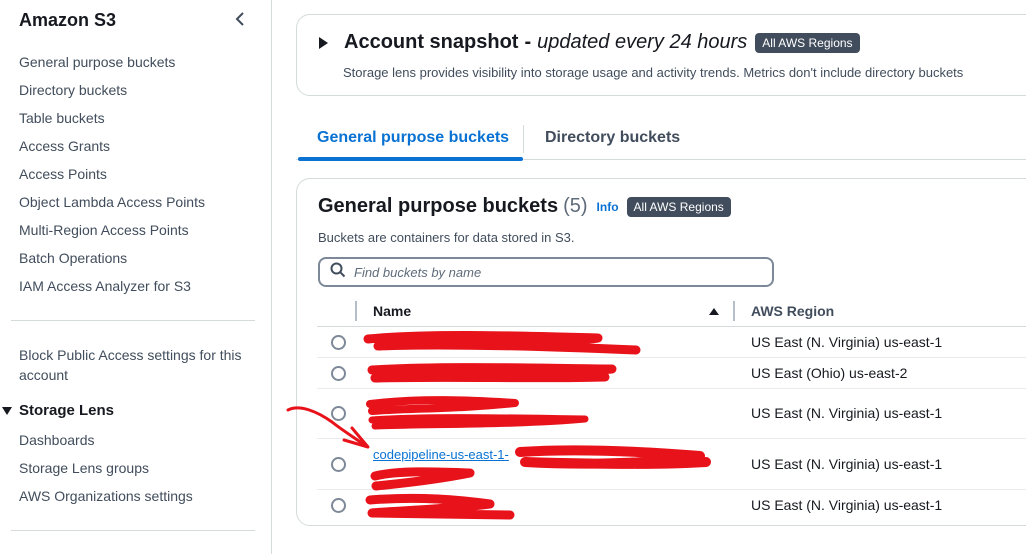  I want to click on table-header: Name AWS Region, so click(671, 312).